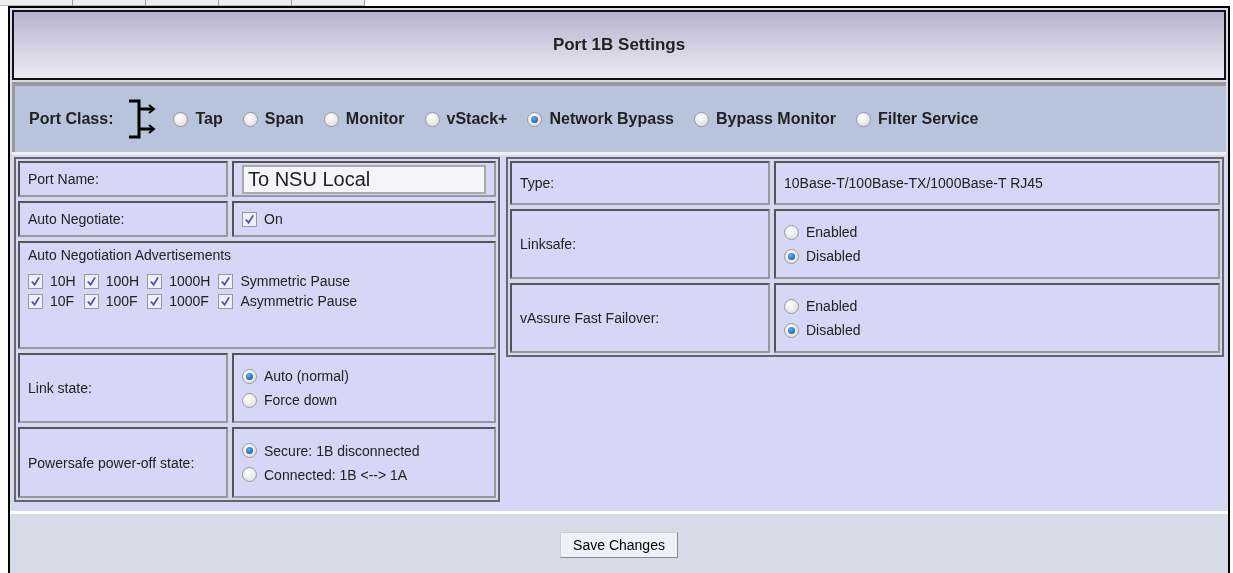  I want to click on field-label: Auto Negotiation Advertisements, so click(130, 255).